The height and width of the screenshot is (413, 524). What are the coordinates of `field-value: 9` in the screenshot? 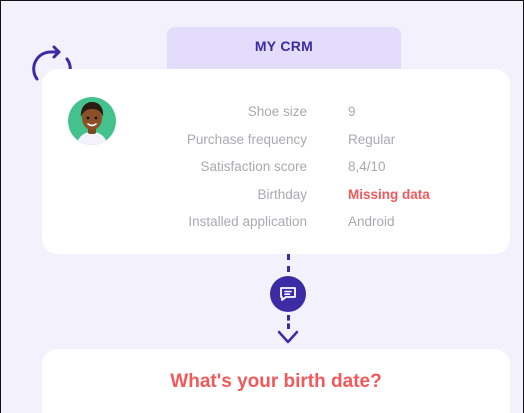 It's located at (352, 112).